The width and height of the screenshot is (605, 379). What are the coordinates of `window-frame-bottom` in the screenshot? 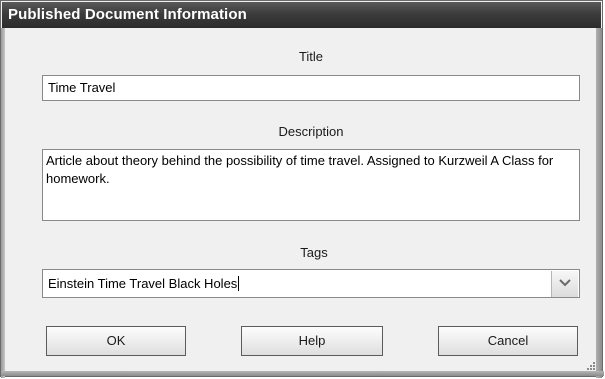 It's located at (302, 373).